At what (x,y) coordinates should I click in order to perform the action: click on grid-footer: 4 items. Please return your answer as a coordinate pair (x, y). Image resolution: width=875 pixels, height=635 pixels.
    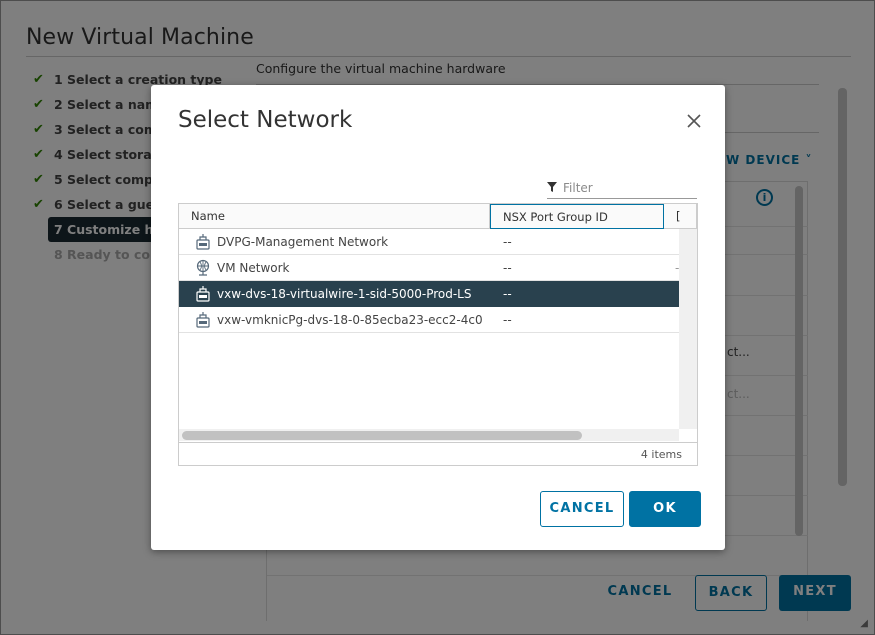
    Looking at the image, I should click on (438, 454).